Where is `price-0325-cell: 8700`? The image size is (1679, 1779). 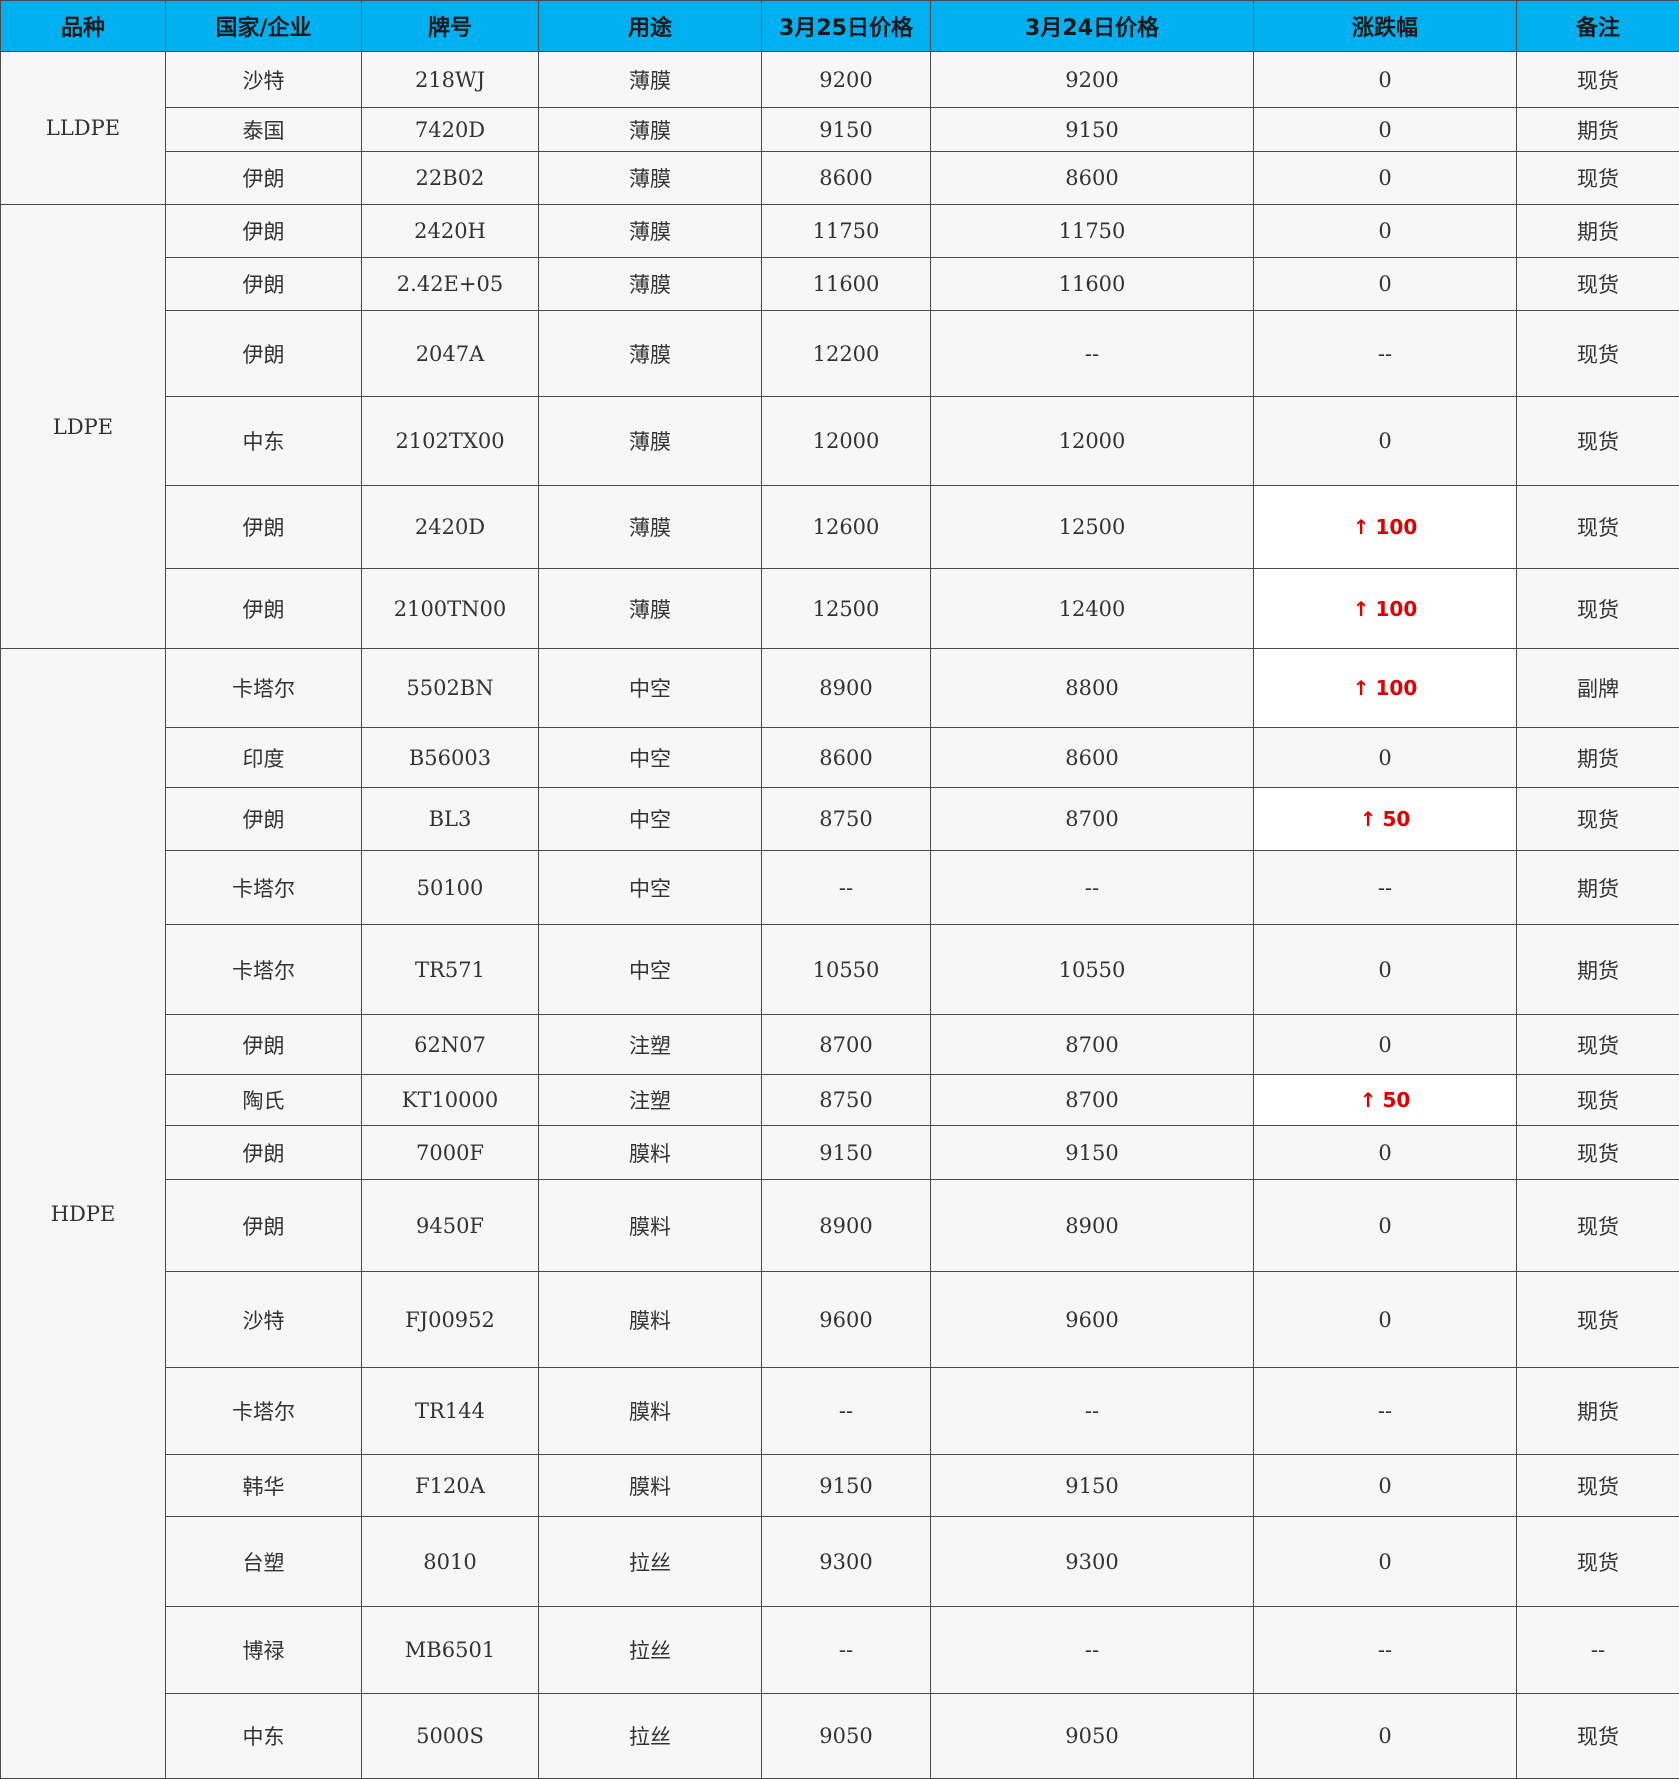 price-0325-cell: 8700 is located at coordinates (846, 1044).